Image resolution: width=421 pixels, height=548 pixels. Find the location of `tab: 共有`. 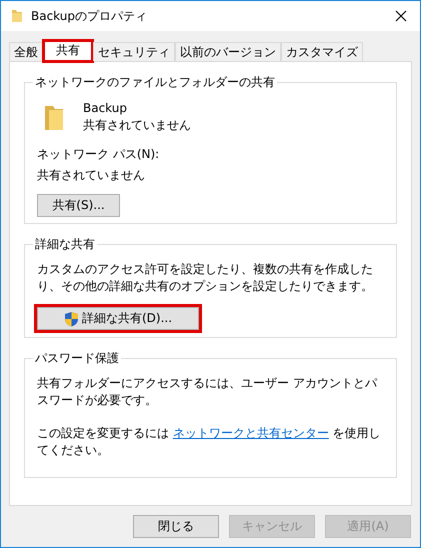

tab: 共有 is located at coordinates (68, 51).